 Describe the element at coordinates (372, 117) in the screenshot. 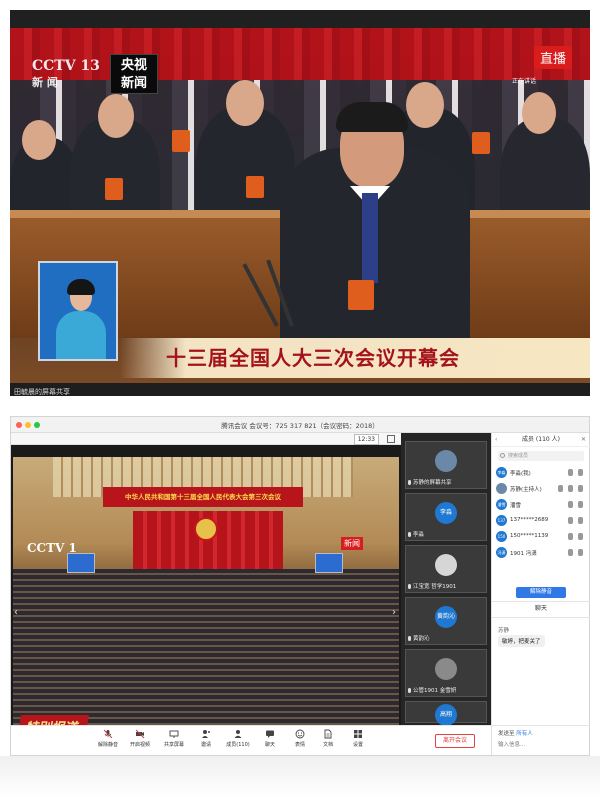

I see `speaker-hair` at that location.